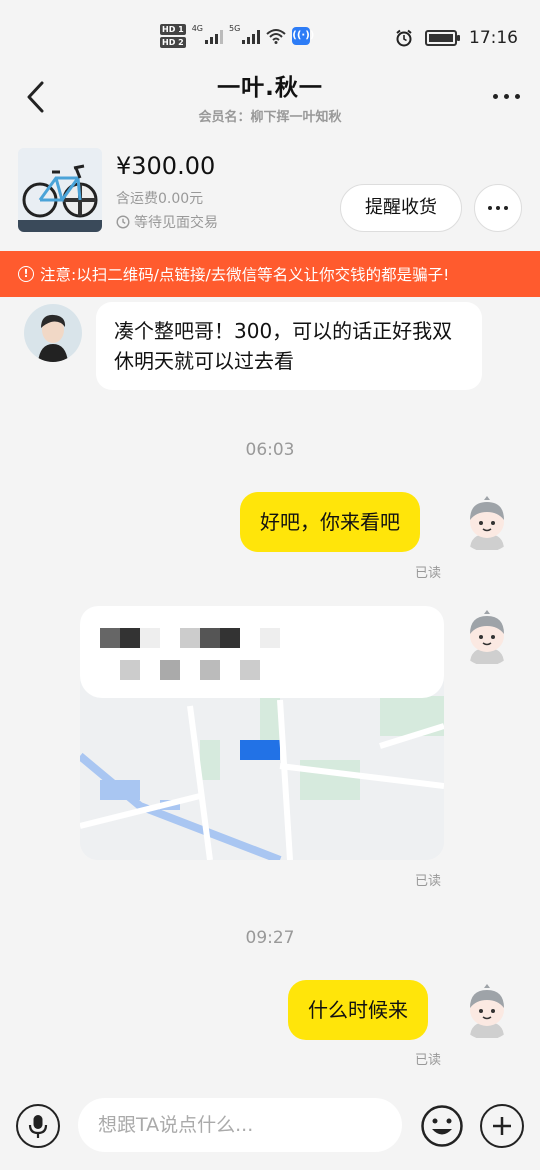  What do you see at coordinates (173, 42) in the screenshot?
I see `hd2-badge: HD 2` at bounding box center [173, 42].